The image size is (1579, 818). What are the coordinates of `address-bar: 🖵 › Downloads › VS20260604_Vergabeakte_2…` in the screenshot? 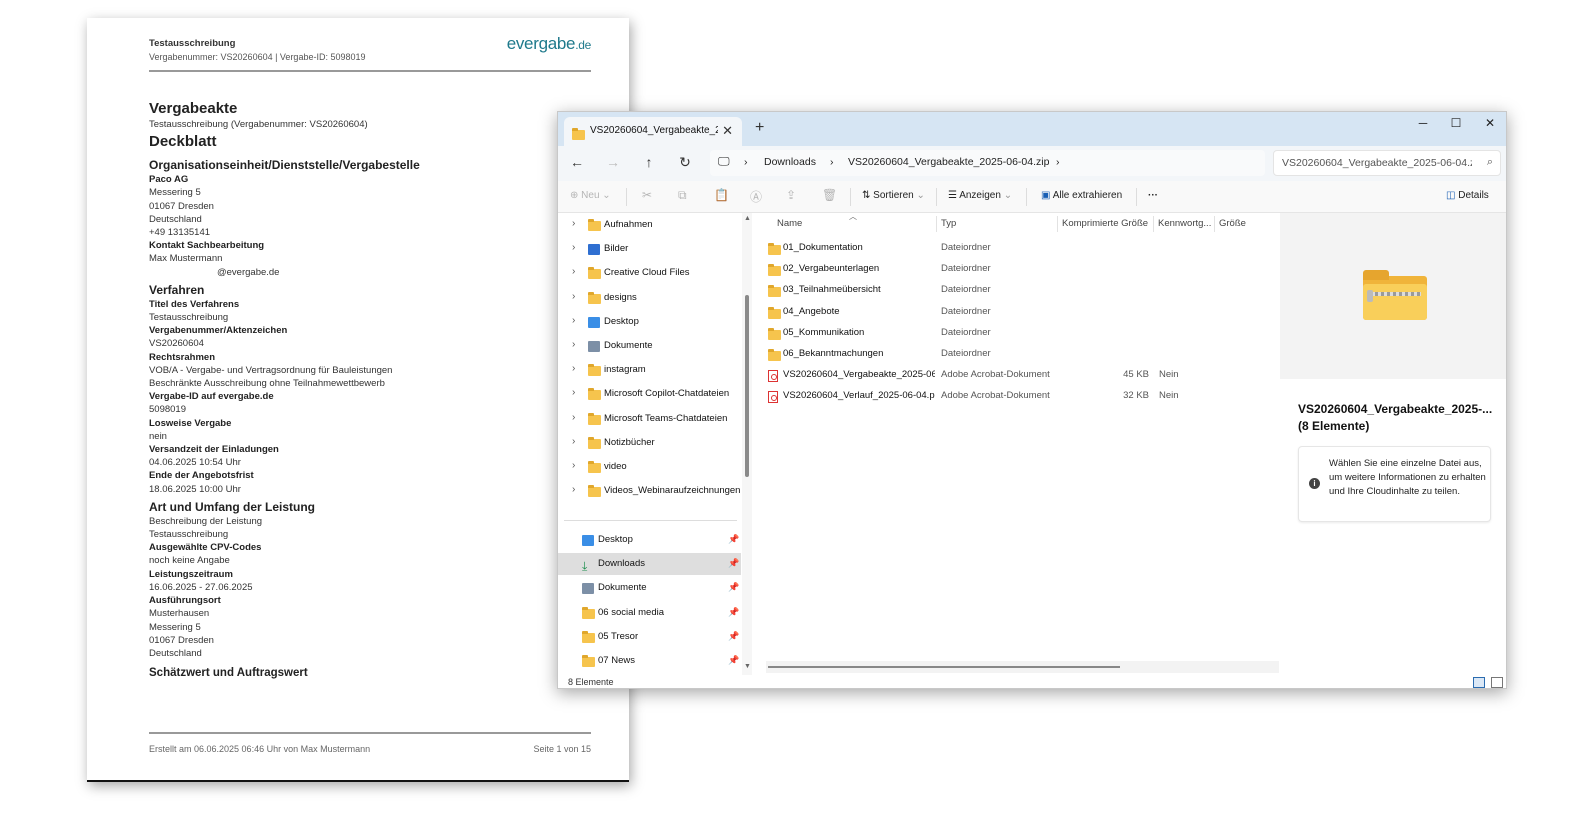 It's located at (987, 163).